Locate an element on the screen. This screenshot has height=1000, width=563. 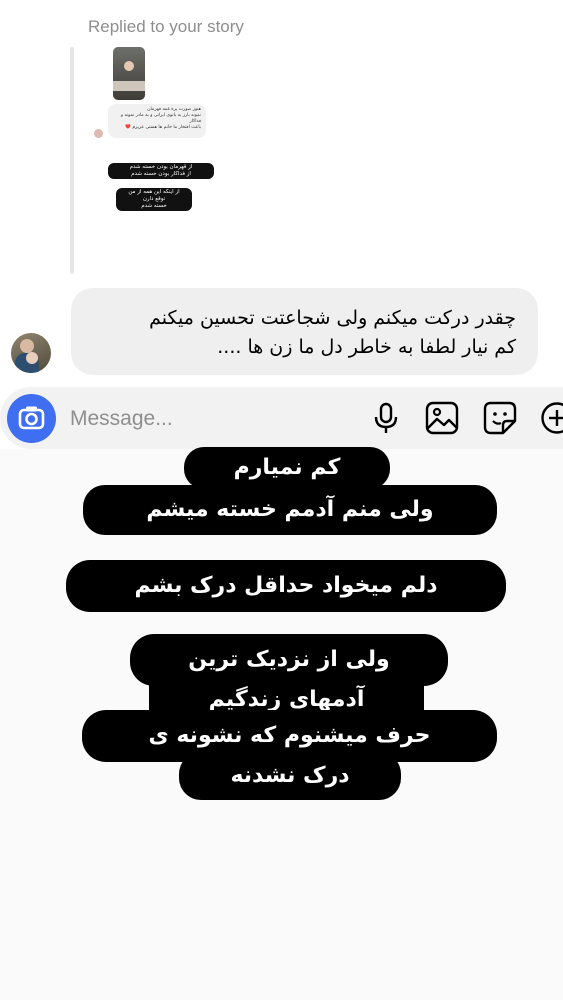
commenter-avatar is located at coordinates (98, 133).